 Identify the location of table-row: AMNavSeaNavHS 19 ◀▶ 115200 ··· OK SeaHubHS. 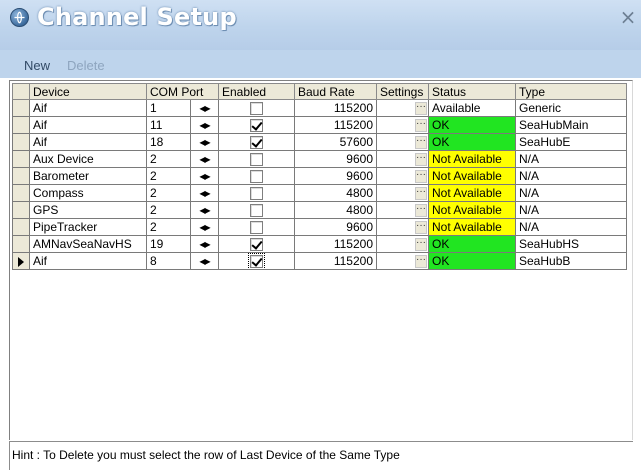
(319, 244).